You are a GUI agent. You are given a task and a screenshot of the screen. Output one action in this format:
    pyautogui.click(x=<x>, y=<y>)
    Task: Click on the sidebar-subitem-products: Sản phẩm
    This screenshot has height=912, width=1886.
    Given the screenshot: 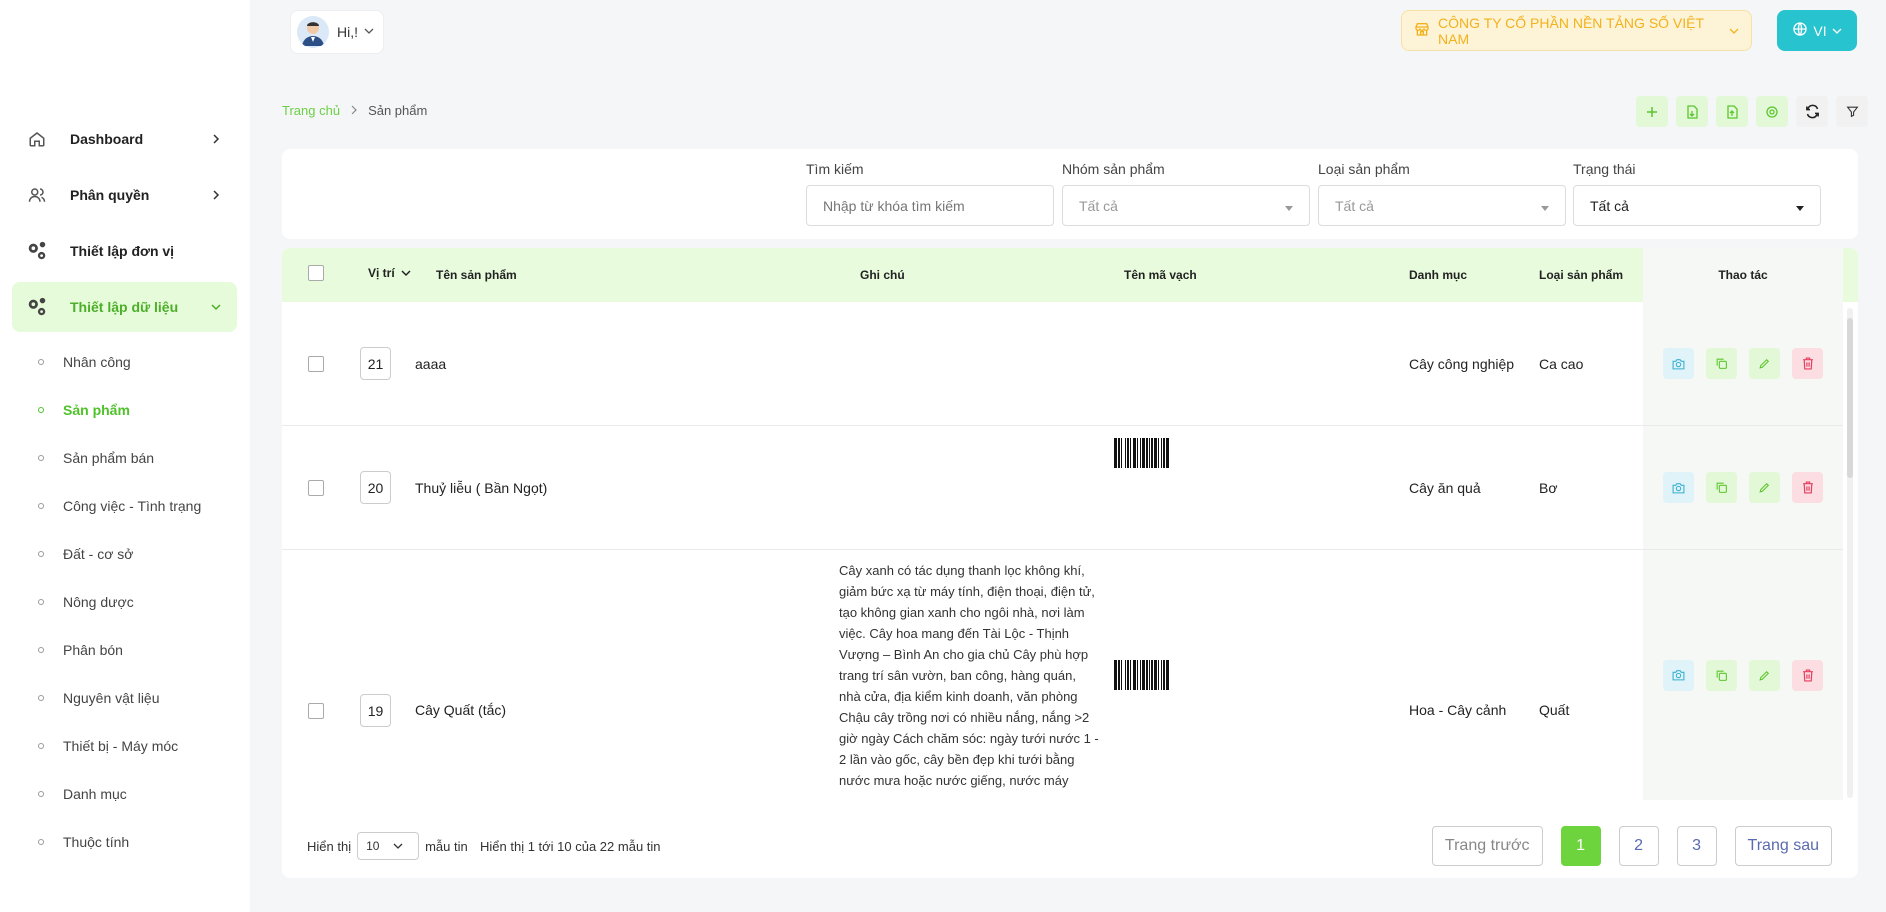 What is the action you would take?
    pyautogui.click(x=124, y=410)
    